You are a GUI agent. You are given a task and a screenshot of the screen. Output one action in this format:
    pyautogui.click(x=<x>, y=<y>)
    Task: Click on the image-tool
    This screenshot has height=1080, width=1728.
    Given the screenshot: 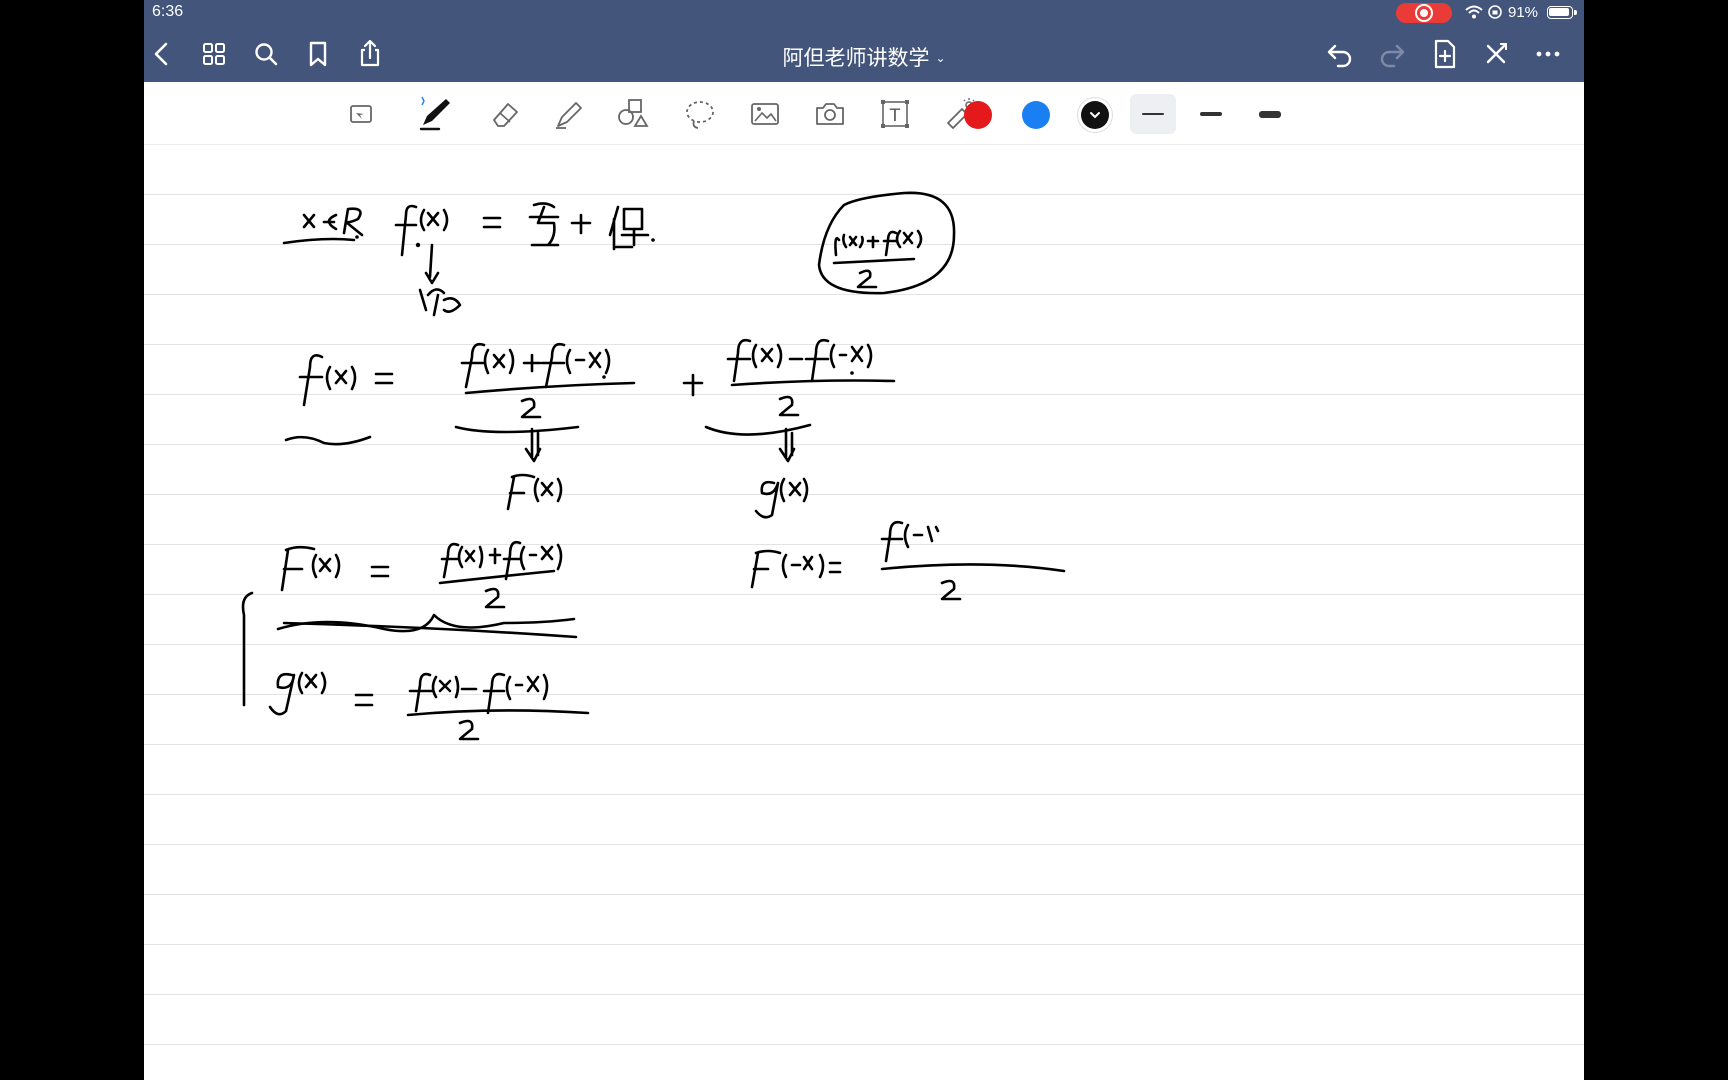 What is the action you would take?
    pyautogui.click(x=765, y=114)
    